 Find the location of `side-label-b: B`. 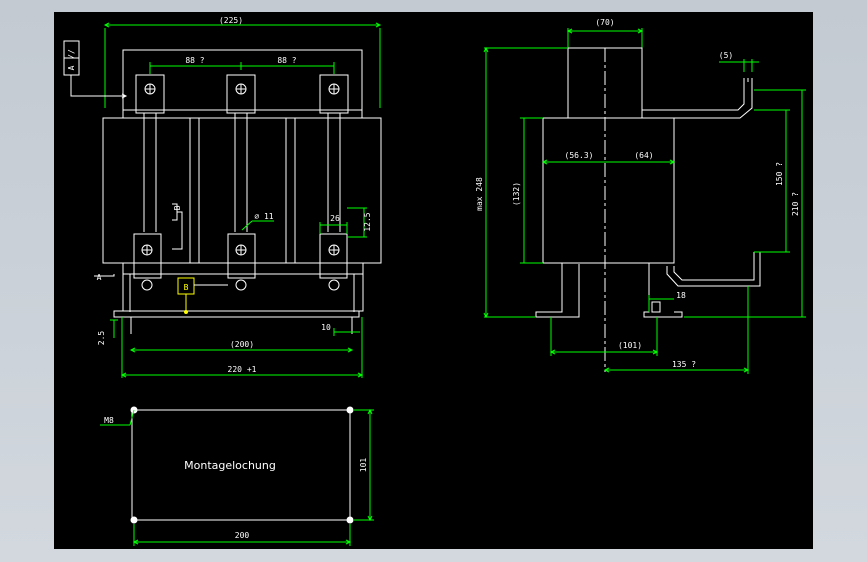

side-label-b: B is located at coordinates (177, 207).